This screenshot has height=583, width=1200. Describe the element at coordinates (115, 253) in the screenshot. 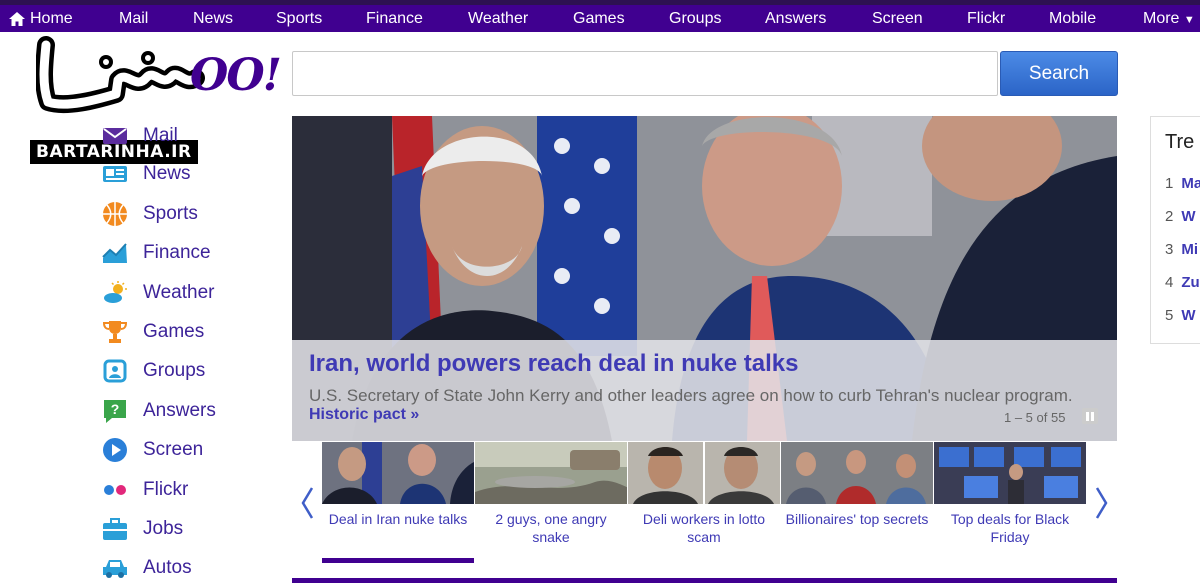

I see `finance-icon` at that location.